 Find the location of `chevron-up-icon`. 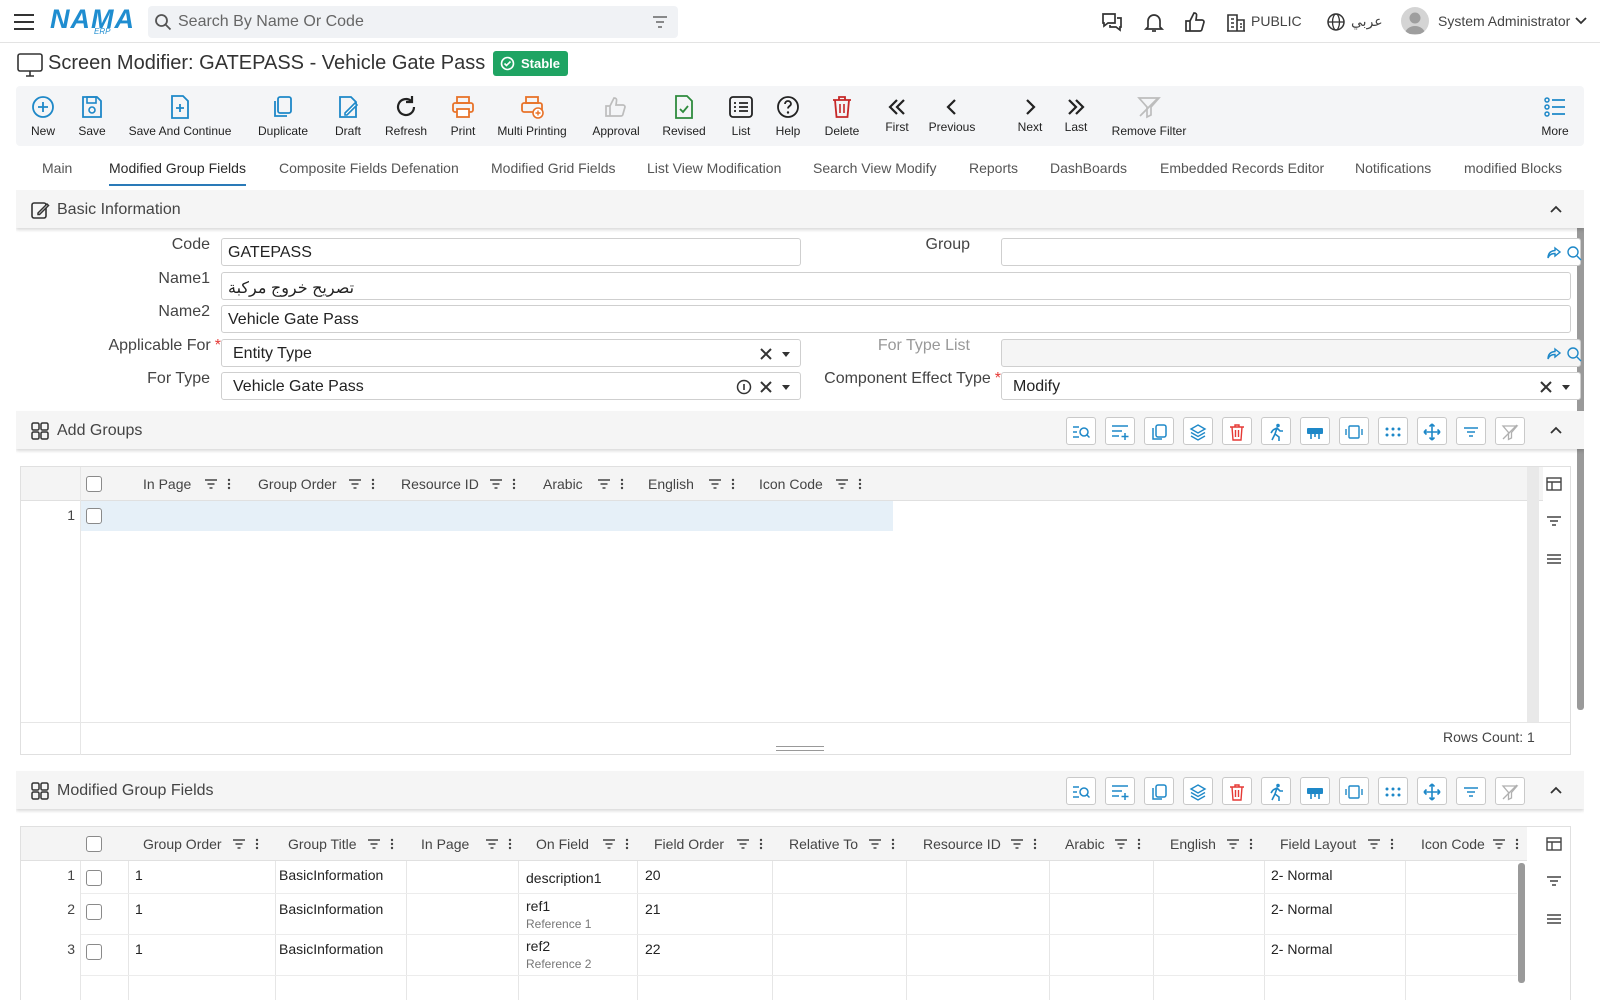

chevron-up-icon is located at coordinates (1556, 209).